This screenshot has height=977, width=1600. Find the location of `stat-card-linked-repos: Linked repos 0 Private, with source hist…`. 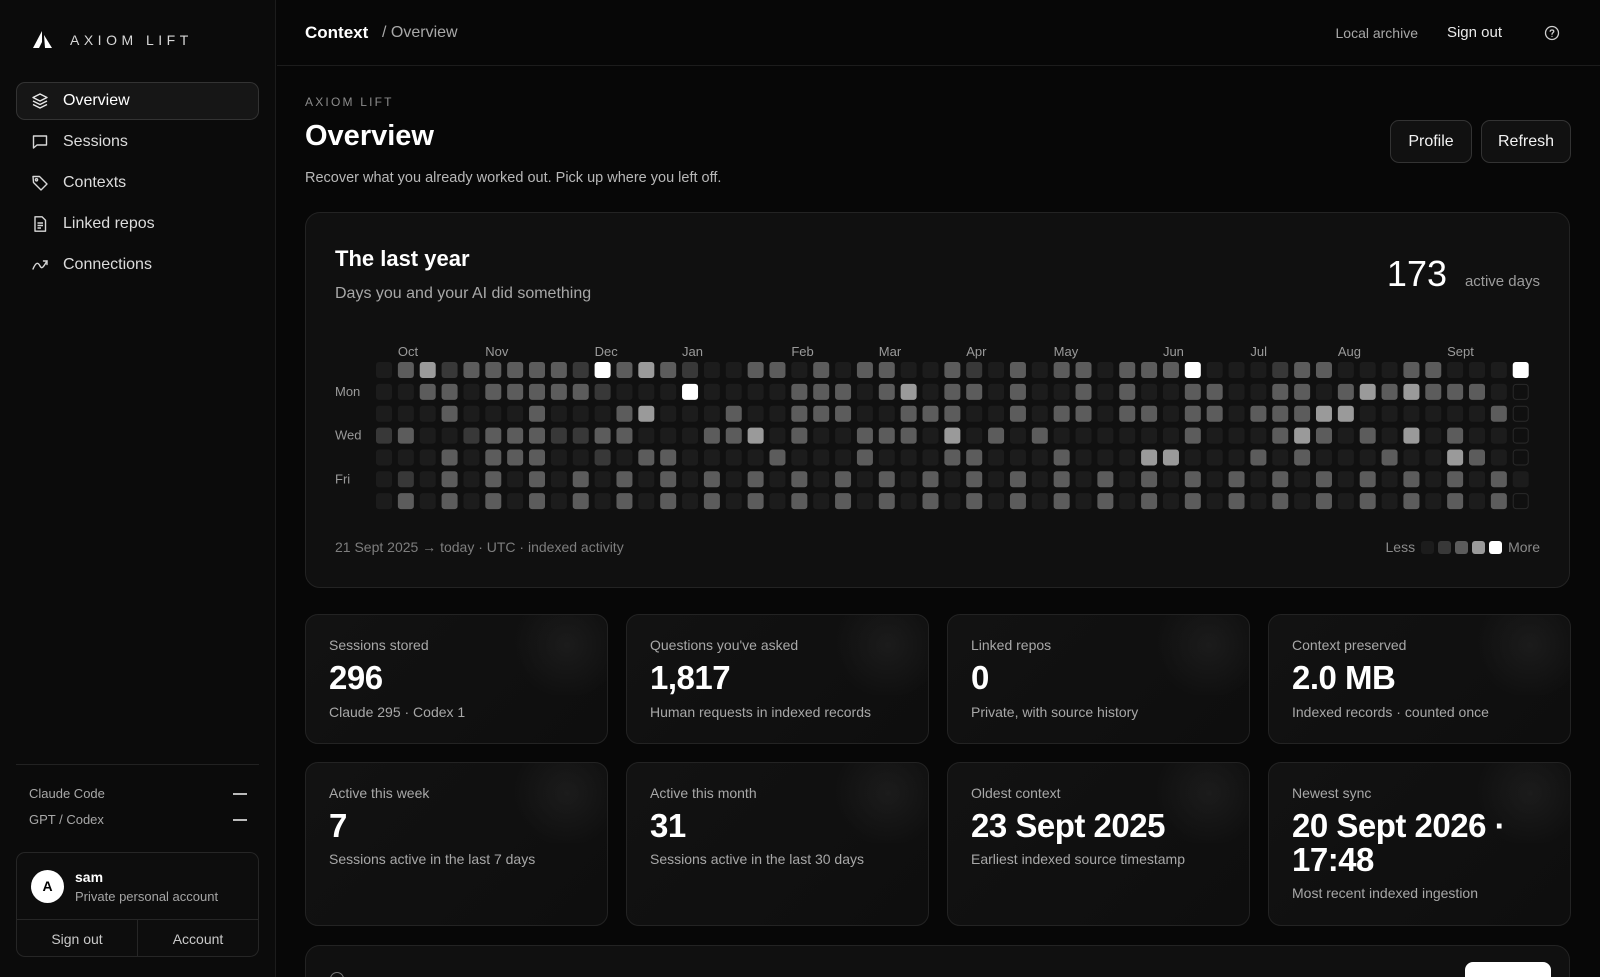

stat-card-linked-repos: Linked repos 0 Private, with source hist… is located at coordinates (1098, 679).